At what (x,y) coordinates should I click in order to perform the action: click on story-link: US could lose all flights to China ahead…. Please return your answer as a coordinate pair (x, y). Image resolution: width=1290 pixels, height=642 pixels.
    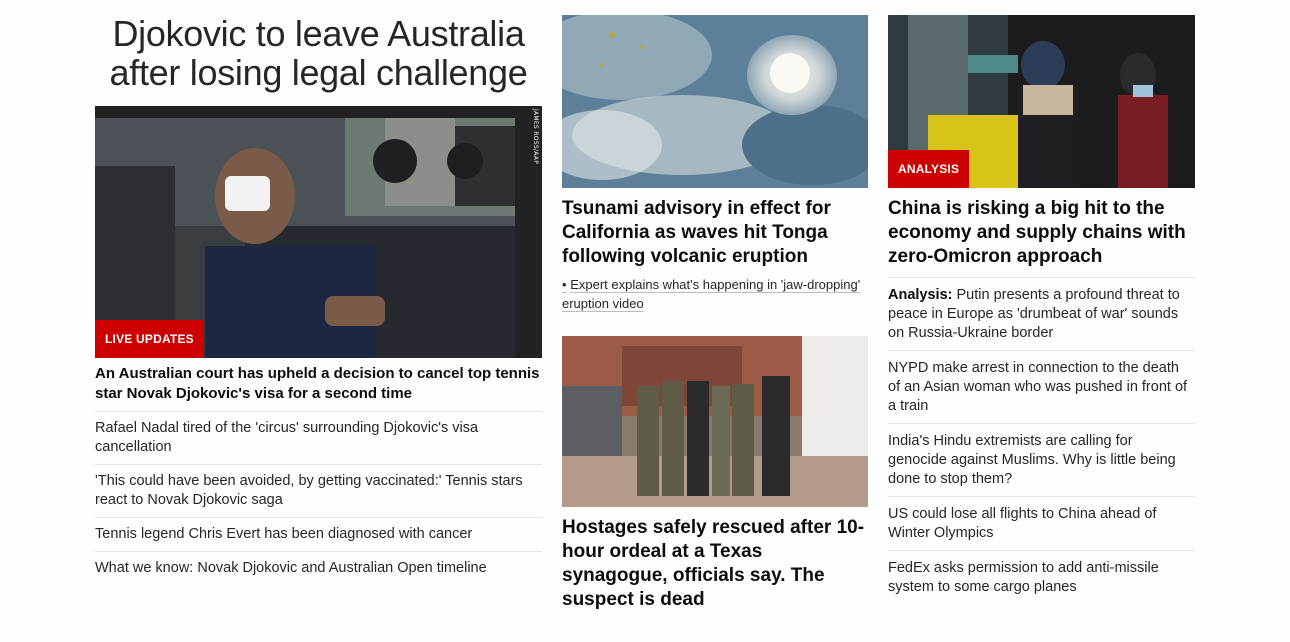
    Looking at the image, I should click on (1041, 523).